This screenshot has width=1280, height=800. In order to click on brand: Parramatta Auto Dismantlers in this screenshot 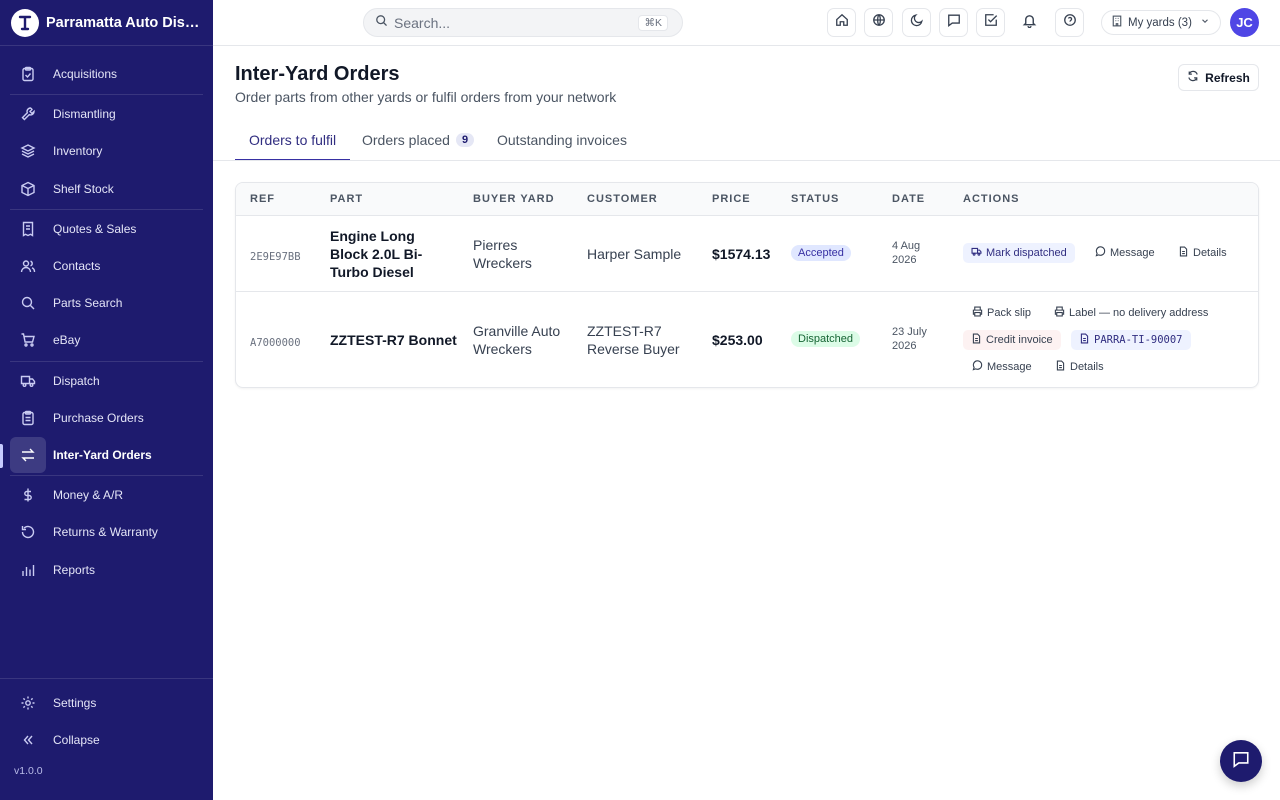, I will do `click(106, 23)`.